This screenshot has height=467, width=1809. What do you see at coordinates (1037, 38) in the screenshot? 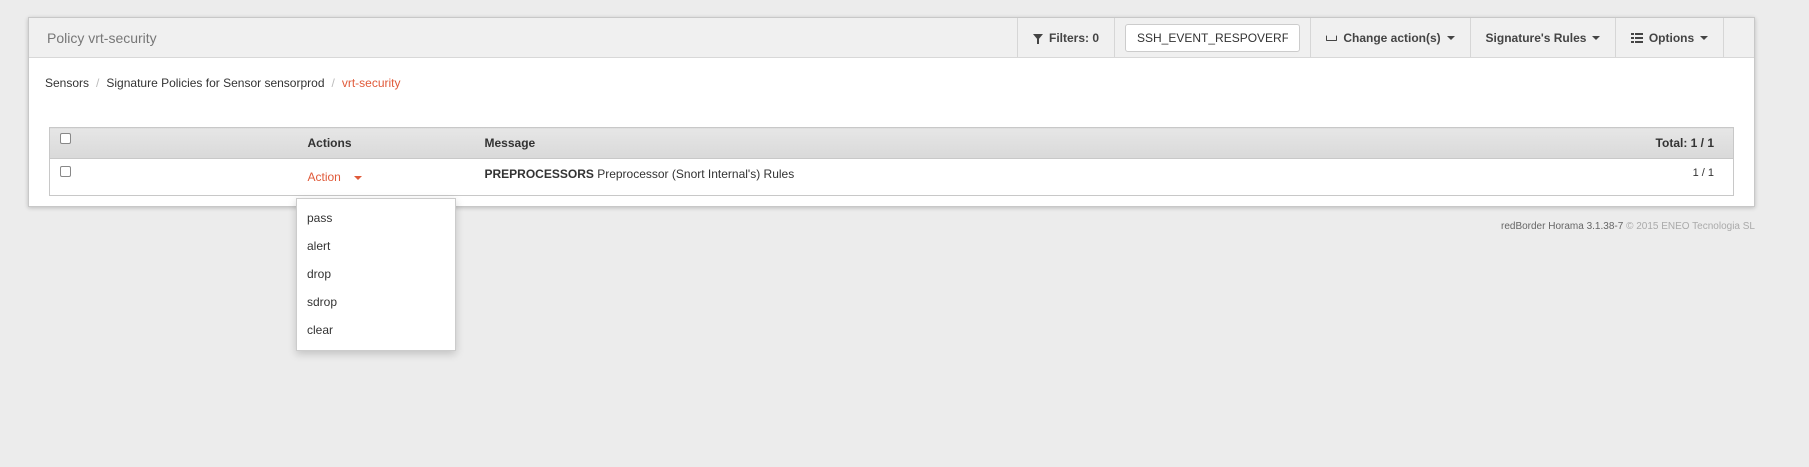
I see `filter-icon` at bounding box center [1037, 38].